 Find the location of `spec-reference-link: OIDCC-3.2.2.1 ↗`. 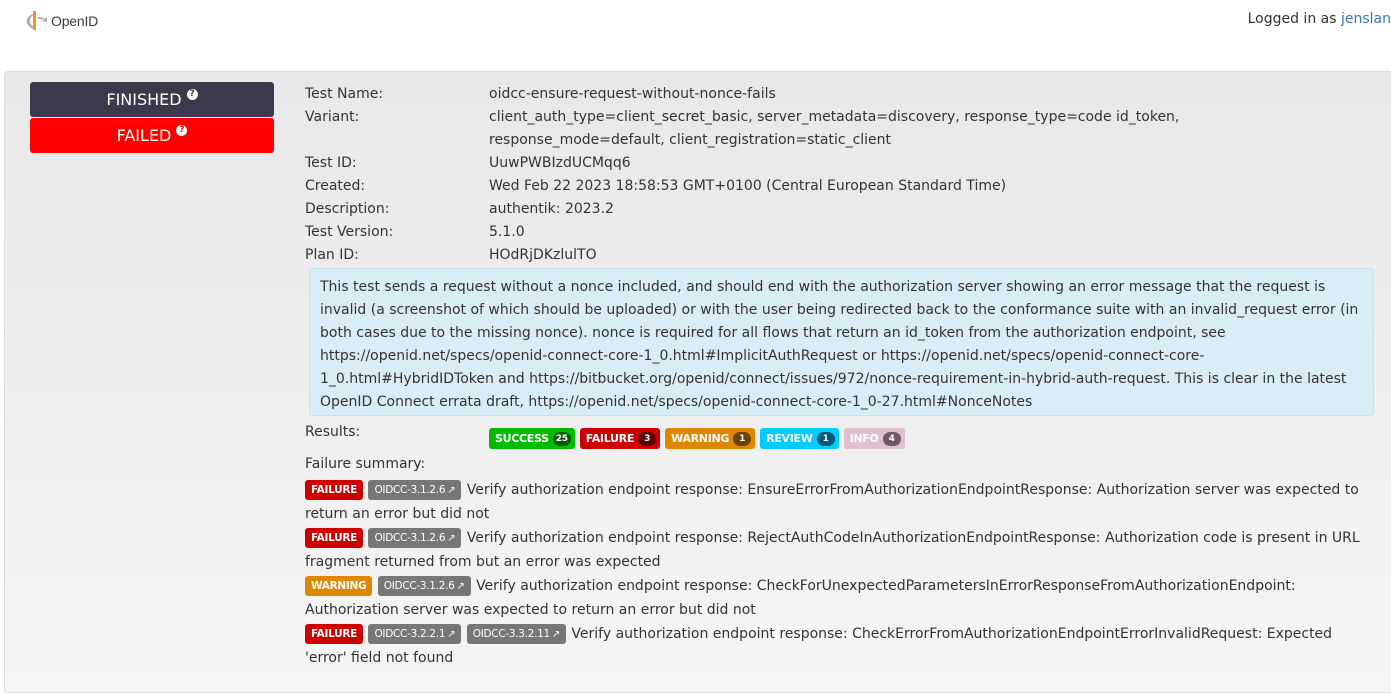

spec-reference-link: OIDCC-3.2.2.1 ↗ is located at coordinates (415, 634).